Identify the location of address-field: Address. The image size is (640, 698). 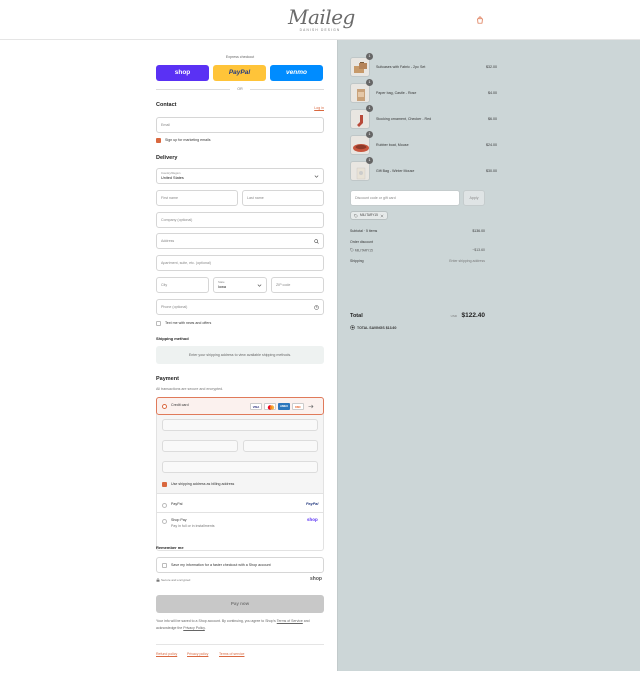
(240, 241).